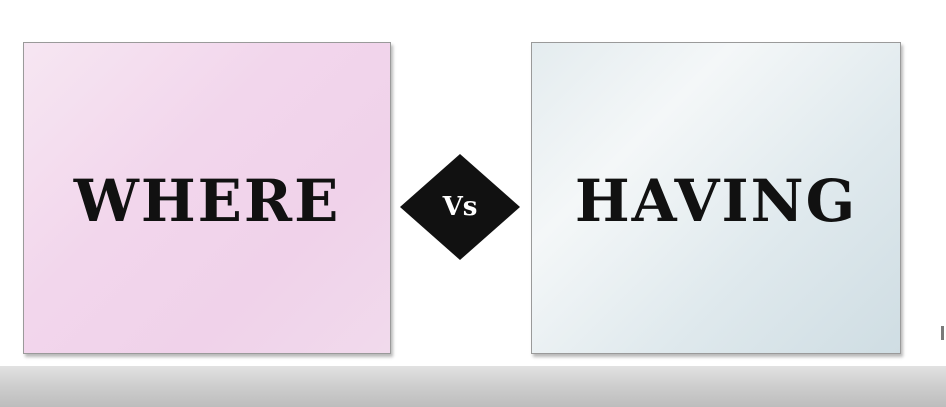 Image resolution: width=946 pixels, height=407 pixels. Describe the element at coordinates (473, 386) in the screenshot. I see `bottom-bar` at that location.